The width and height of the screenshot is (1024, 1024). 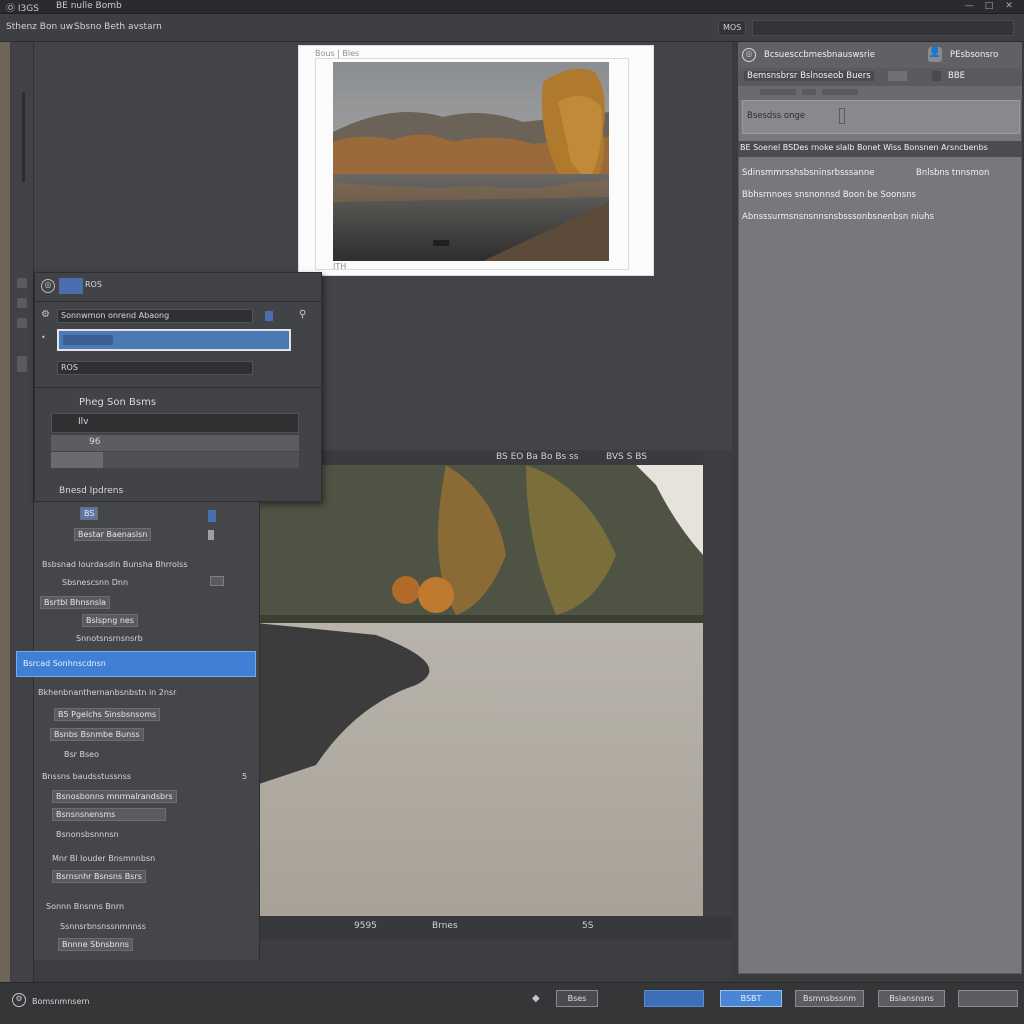 What do you see at coordinates (64, 663) in the screenshot?
I see `selected-layer-label: Bsrcad Sonhnscdnsn` at bounding box center [64, 663].